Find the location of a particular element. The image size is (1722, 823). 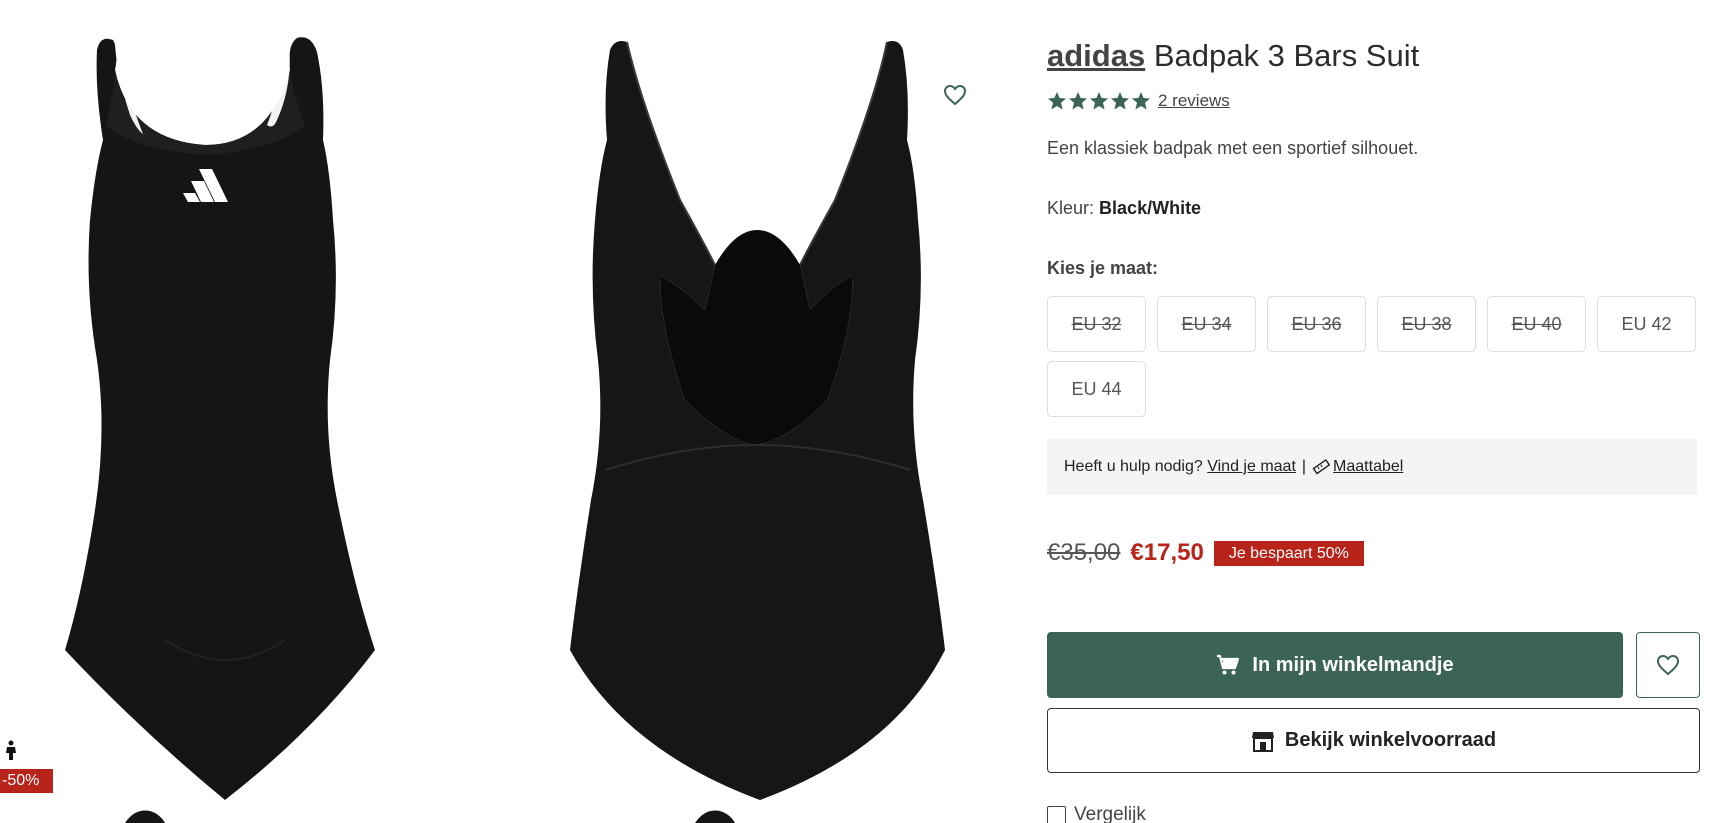

size-option-eu-44: EU 44 is located at coordinates (1096, 389).